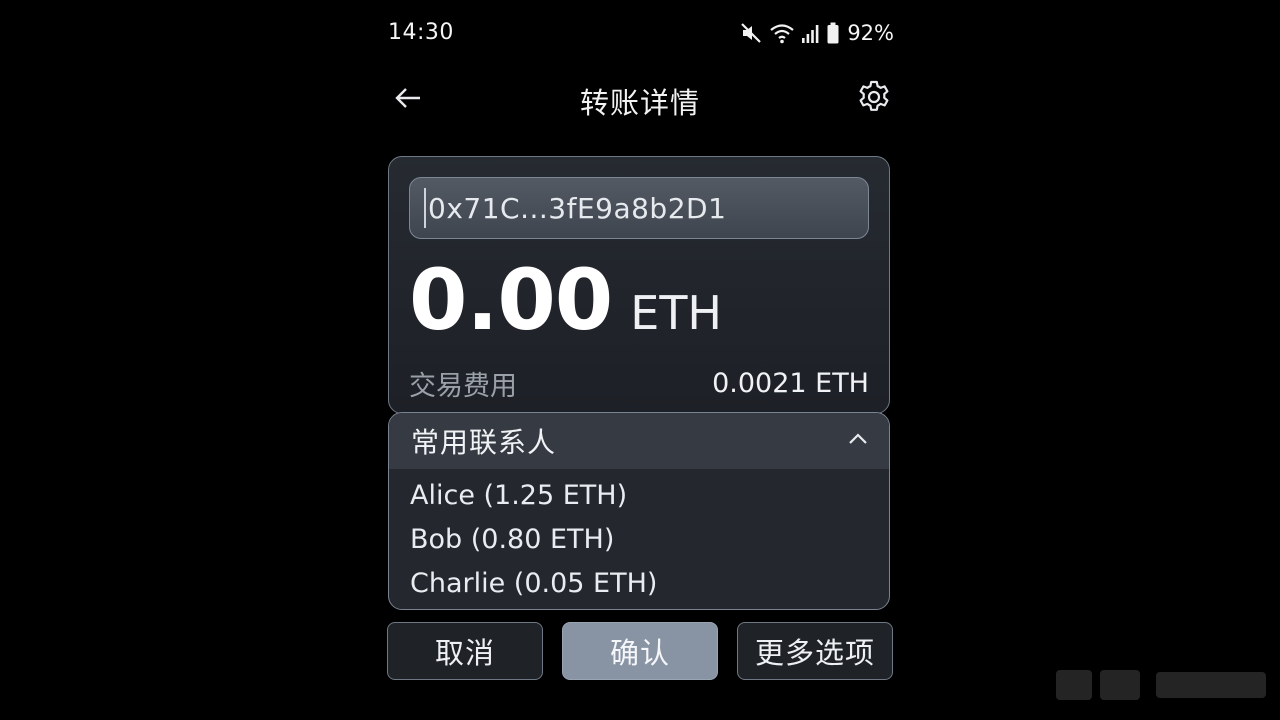  What do you see at coordinates (425, 208) in the screenshot?
I see `text-caret` at bounding box center [425, 208].